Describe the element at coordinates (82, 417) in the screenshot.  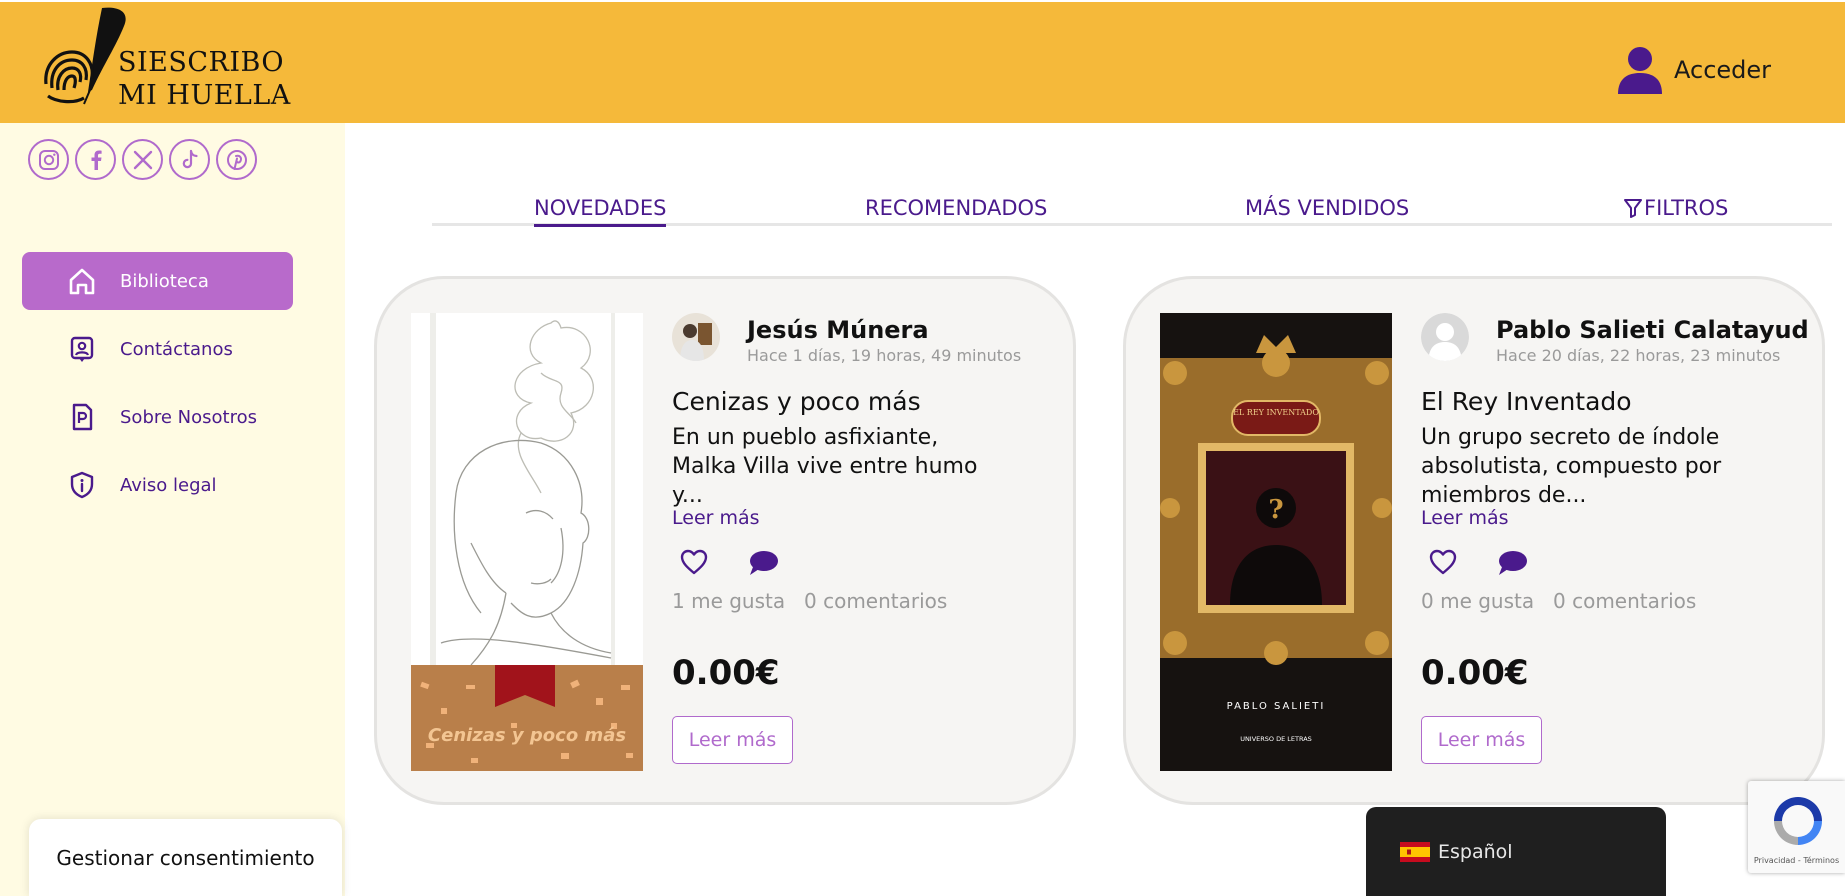
I see `document-icon` at that location.